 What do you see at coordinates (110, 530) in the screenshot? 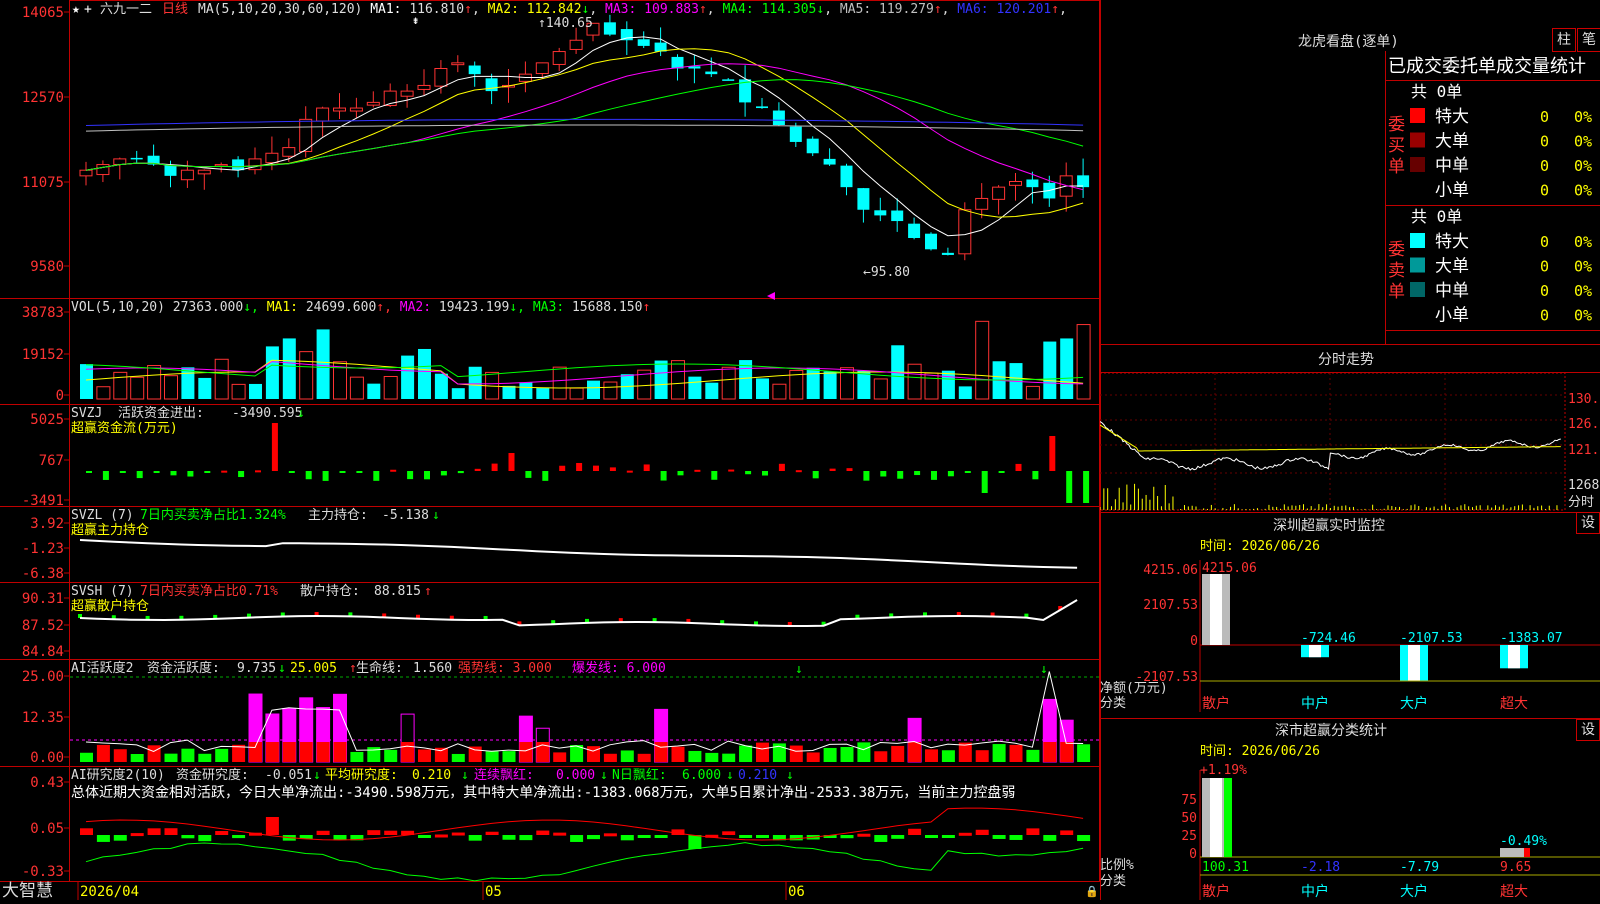
I see `svzl-sub: 超赢主力持仓` at bounding box center [110, 530].